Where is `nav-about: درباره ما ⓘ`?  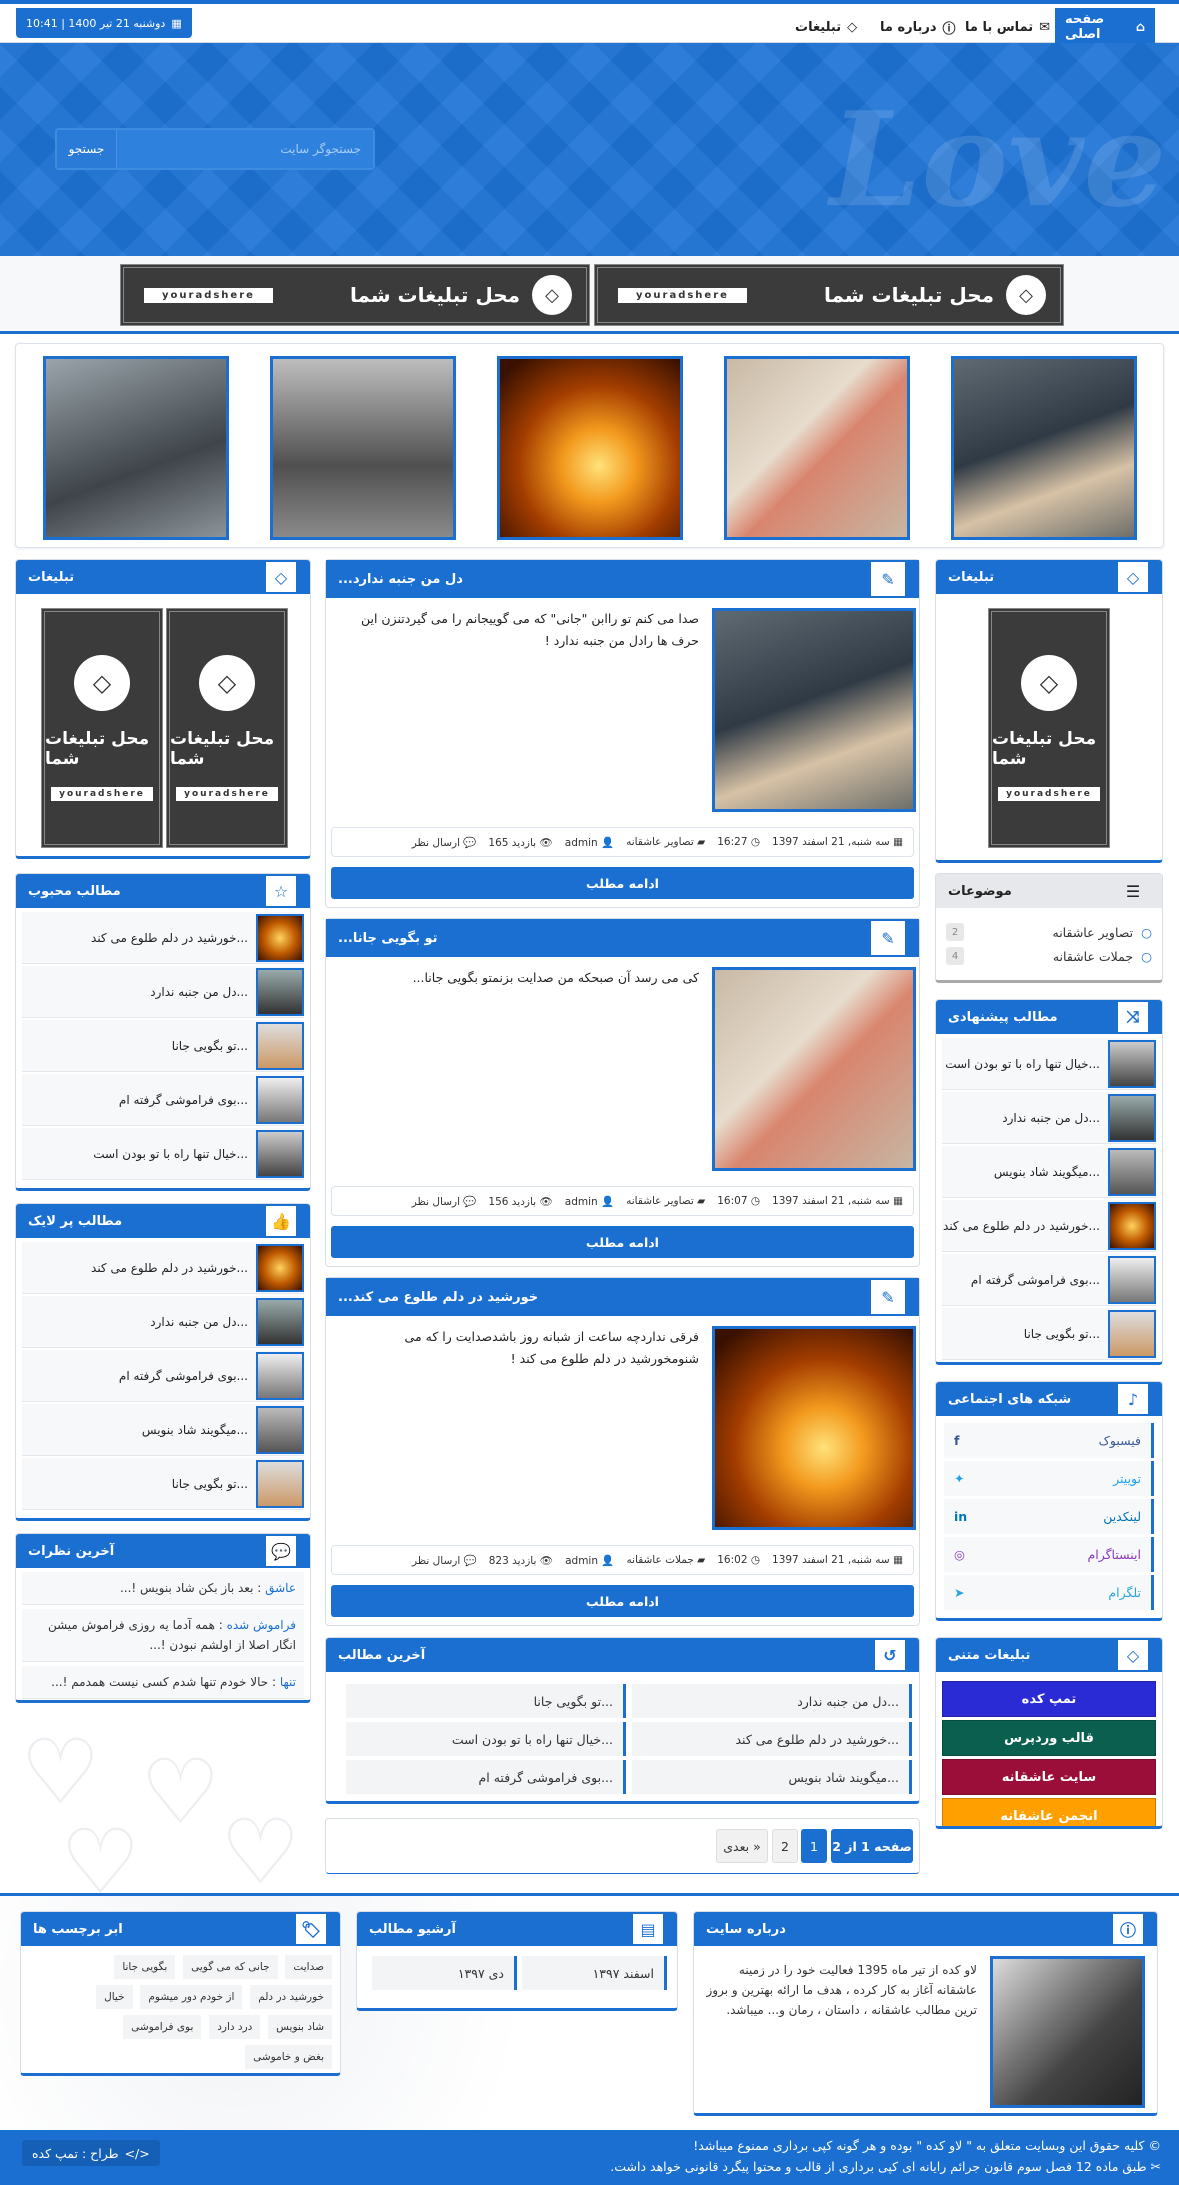 nav-about: درباره ما ⓘ is located at coordinates (918, 27).